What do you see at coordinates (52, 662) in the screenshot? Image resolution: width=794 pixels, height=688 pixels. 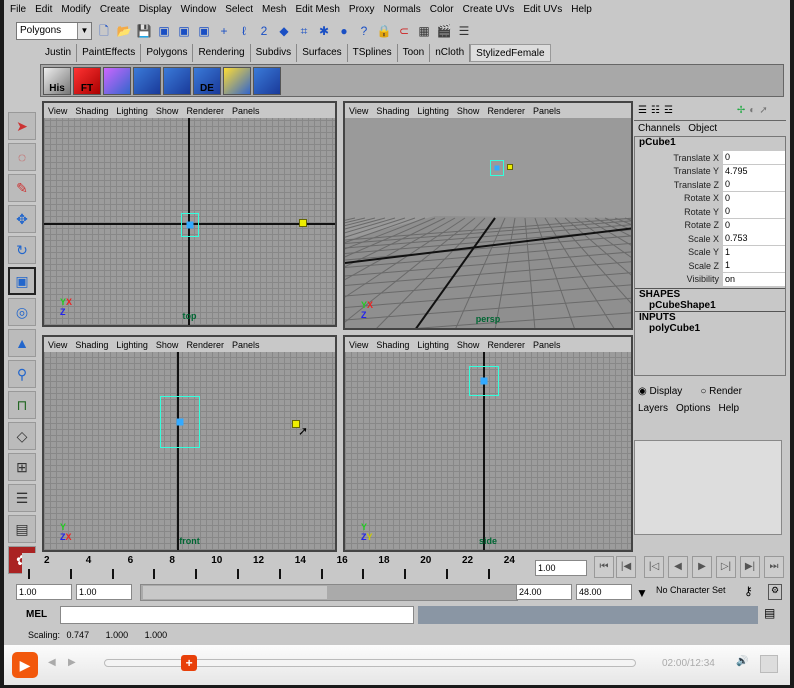 I see `prev-icon: ◀` at bounding box center [52, 662].